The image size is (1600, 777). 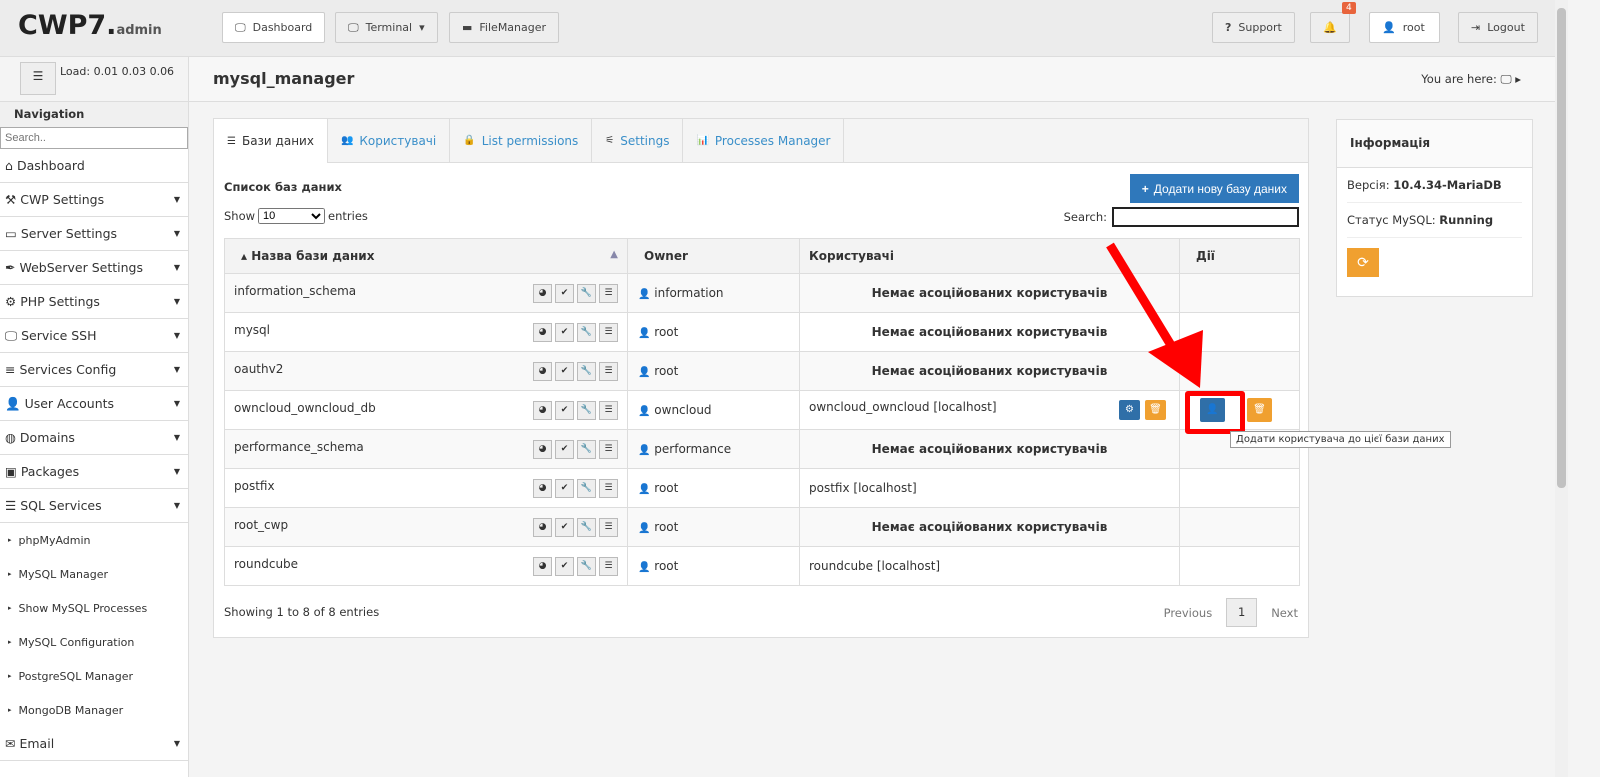 What do you see at coordinates (1561, 248) in the screenshot?
I see `scrollbar-thumb` at bounding box center [1561, 248].